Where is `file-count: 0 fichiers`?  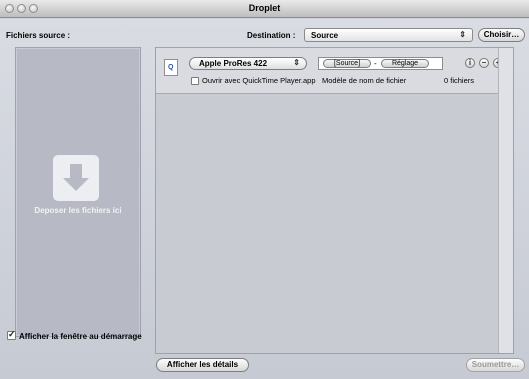
file-count: 0 fichiers is located at coordinates (459, 80).